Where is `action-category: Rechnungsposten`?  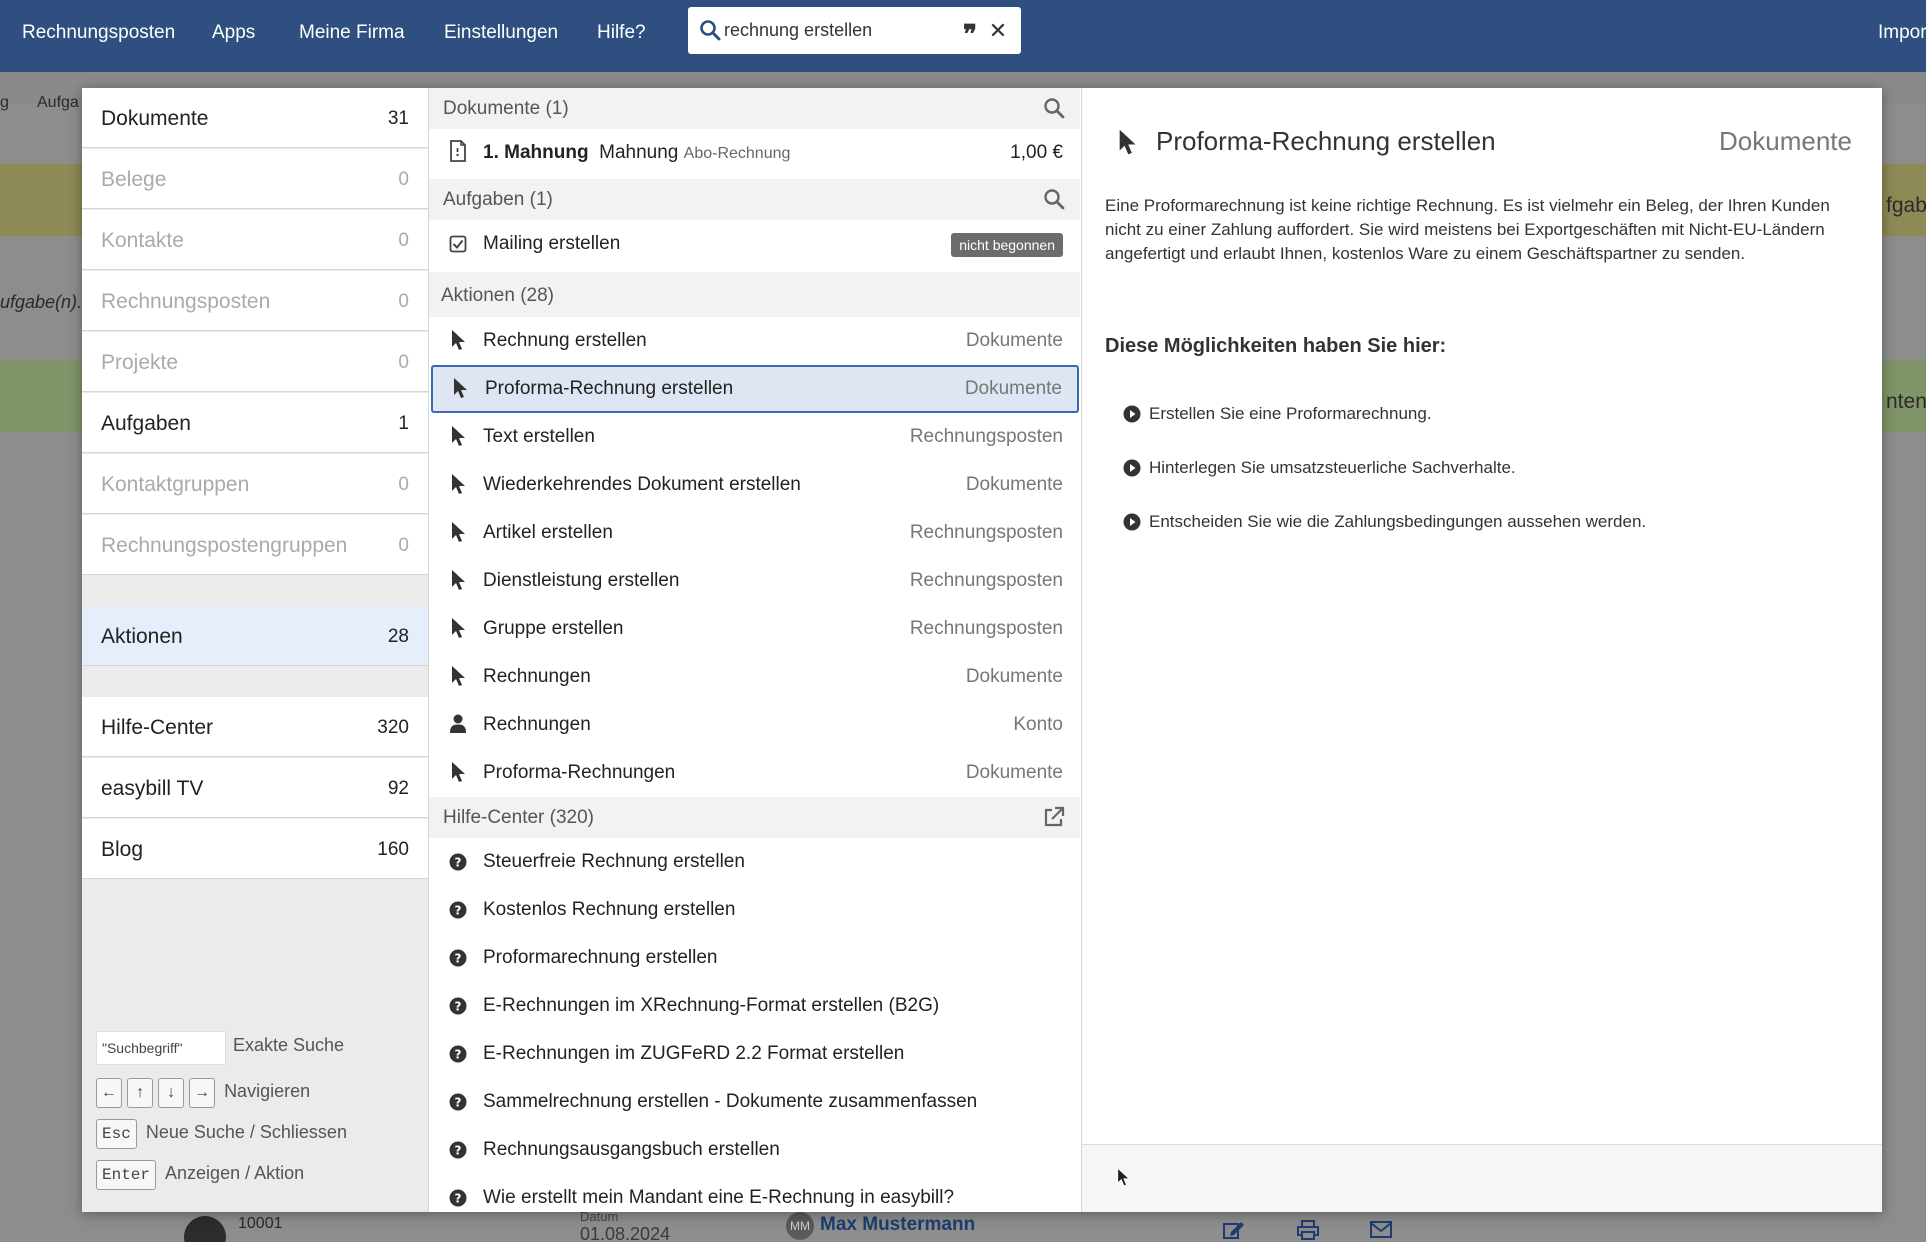
action-category: Rechnungsposten is located at coordinates (986, 436).